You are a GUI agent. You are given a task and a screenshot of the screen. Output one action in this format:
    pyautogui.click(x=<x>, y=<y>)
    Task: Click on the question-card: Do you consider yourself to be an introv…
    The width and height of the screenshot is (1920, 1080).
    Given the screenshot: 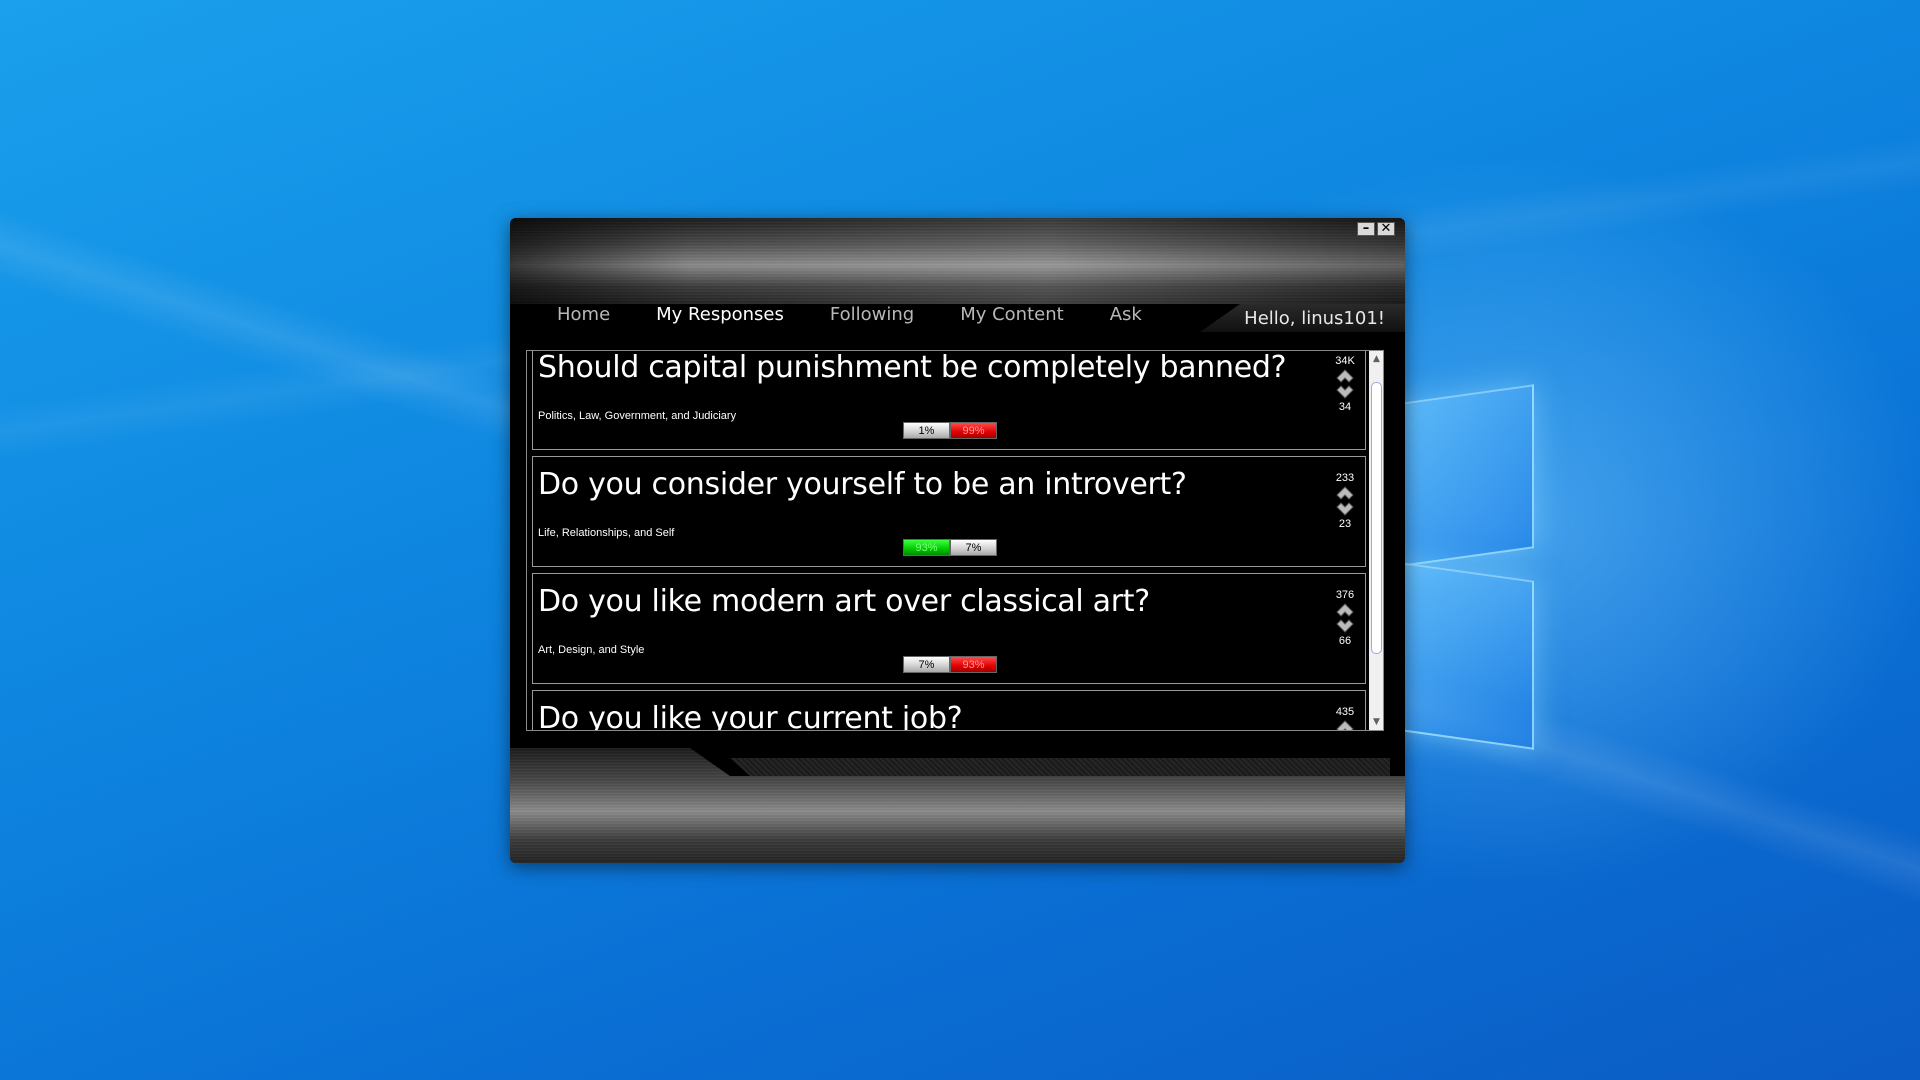 What is the action you would take?
    pyautogui.click(x=949, y=511)
    